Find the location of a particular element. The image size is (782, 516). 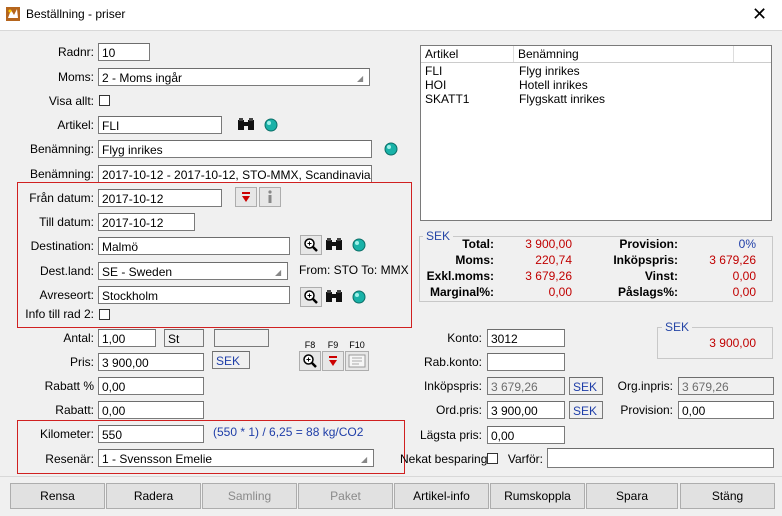

f10-receipt-icon is located at coordinates (357, 361).